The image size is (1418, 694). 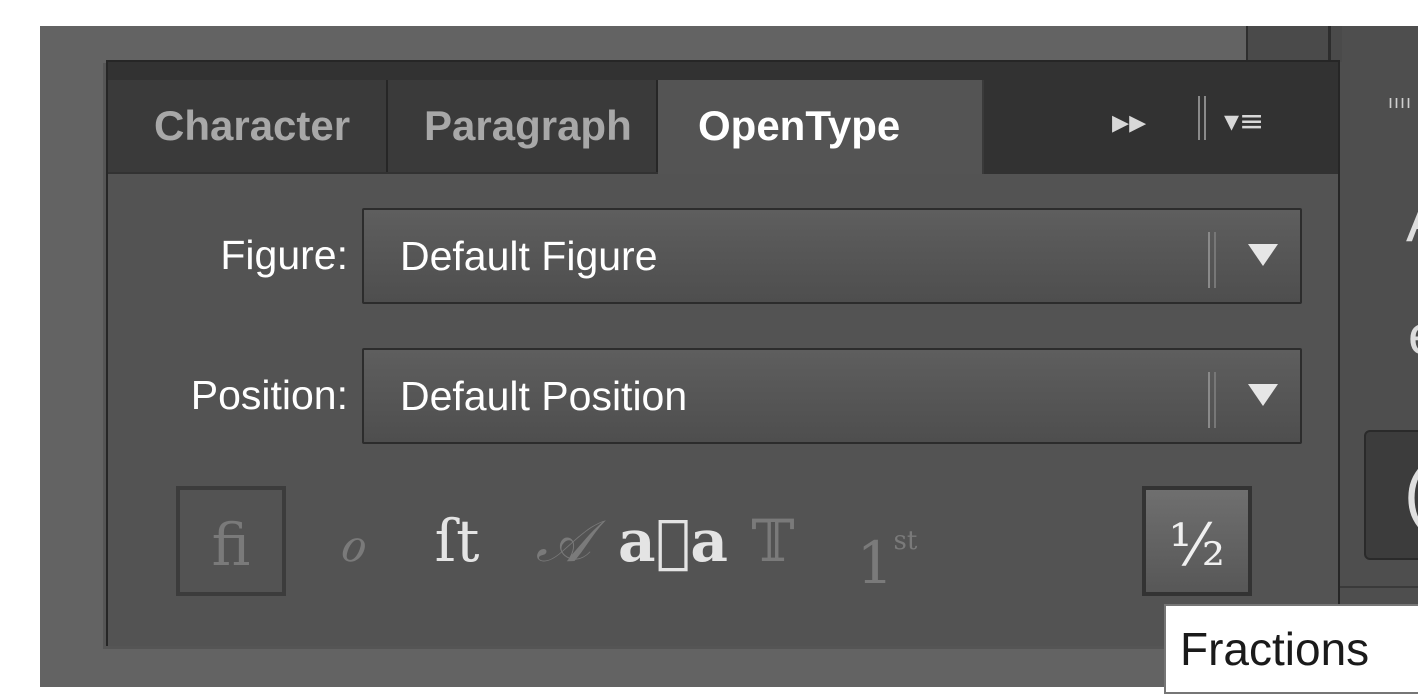 I want to click on partial-glyph-icon: e, so click(x=1413, y=334).